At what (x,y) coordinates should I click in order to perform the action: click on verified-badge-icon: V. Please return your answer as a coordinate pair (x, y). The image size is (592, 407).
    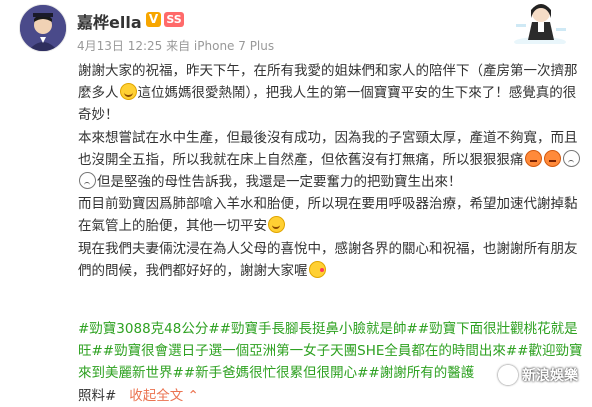
    Looking at the image, I should click on (153, 19).